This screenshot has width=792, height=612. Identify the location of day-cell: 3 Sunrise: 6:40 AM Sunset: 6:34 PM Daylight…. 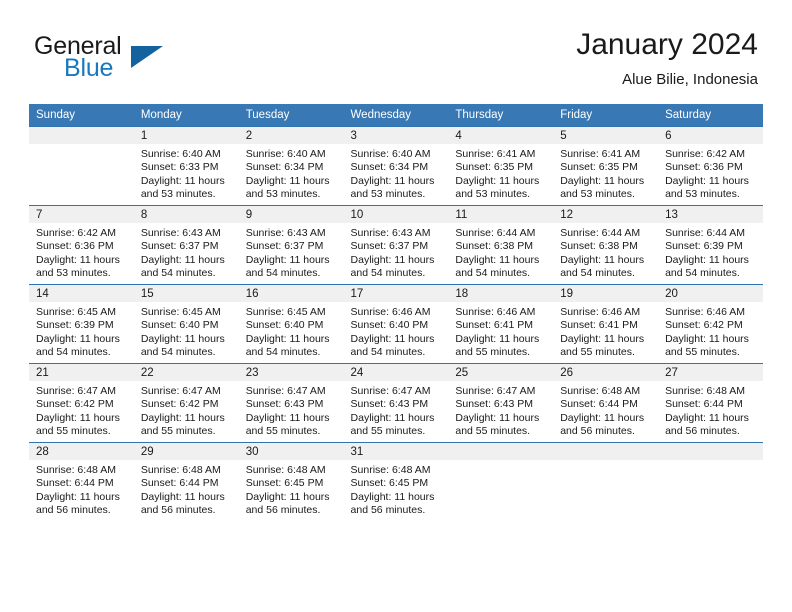
(396, 166).